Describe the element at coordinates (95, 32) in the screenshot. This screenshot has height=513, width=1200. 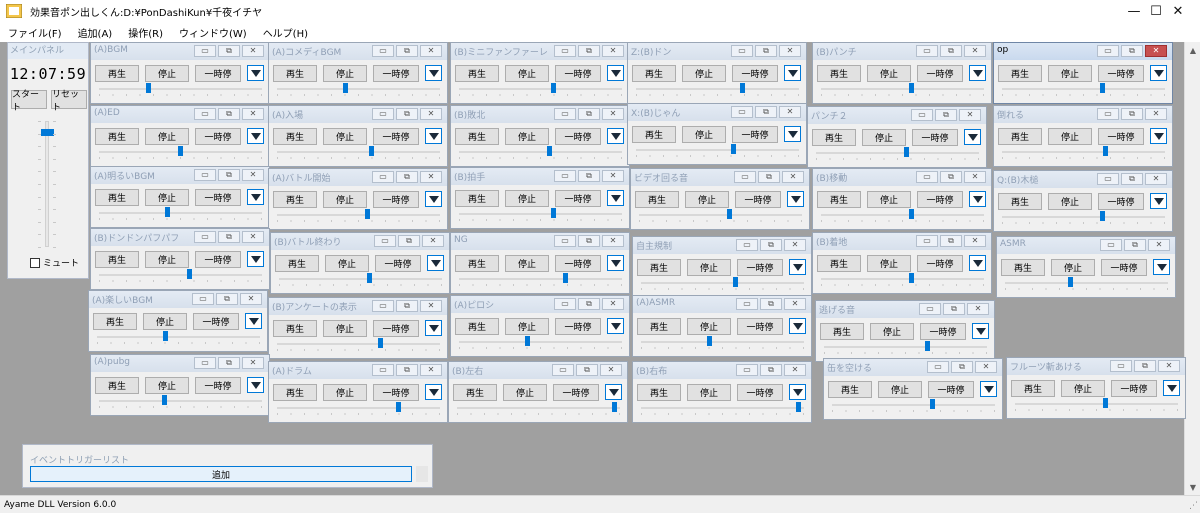
I see `menu-add: 追加(A)` at that location.